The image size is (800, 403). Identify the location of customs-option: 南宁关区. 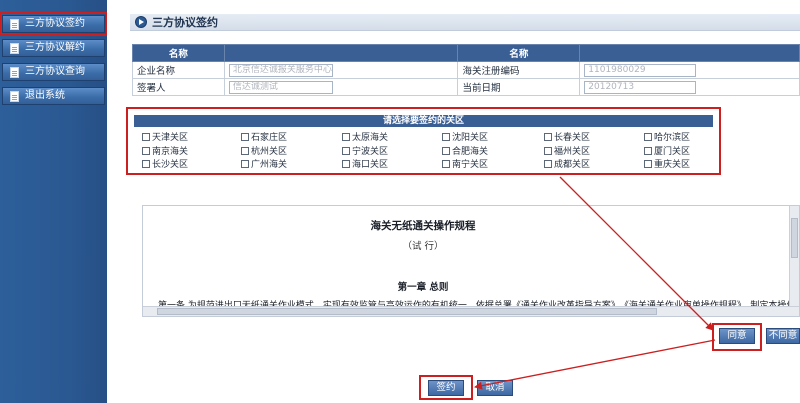
(465, 165).